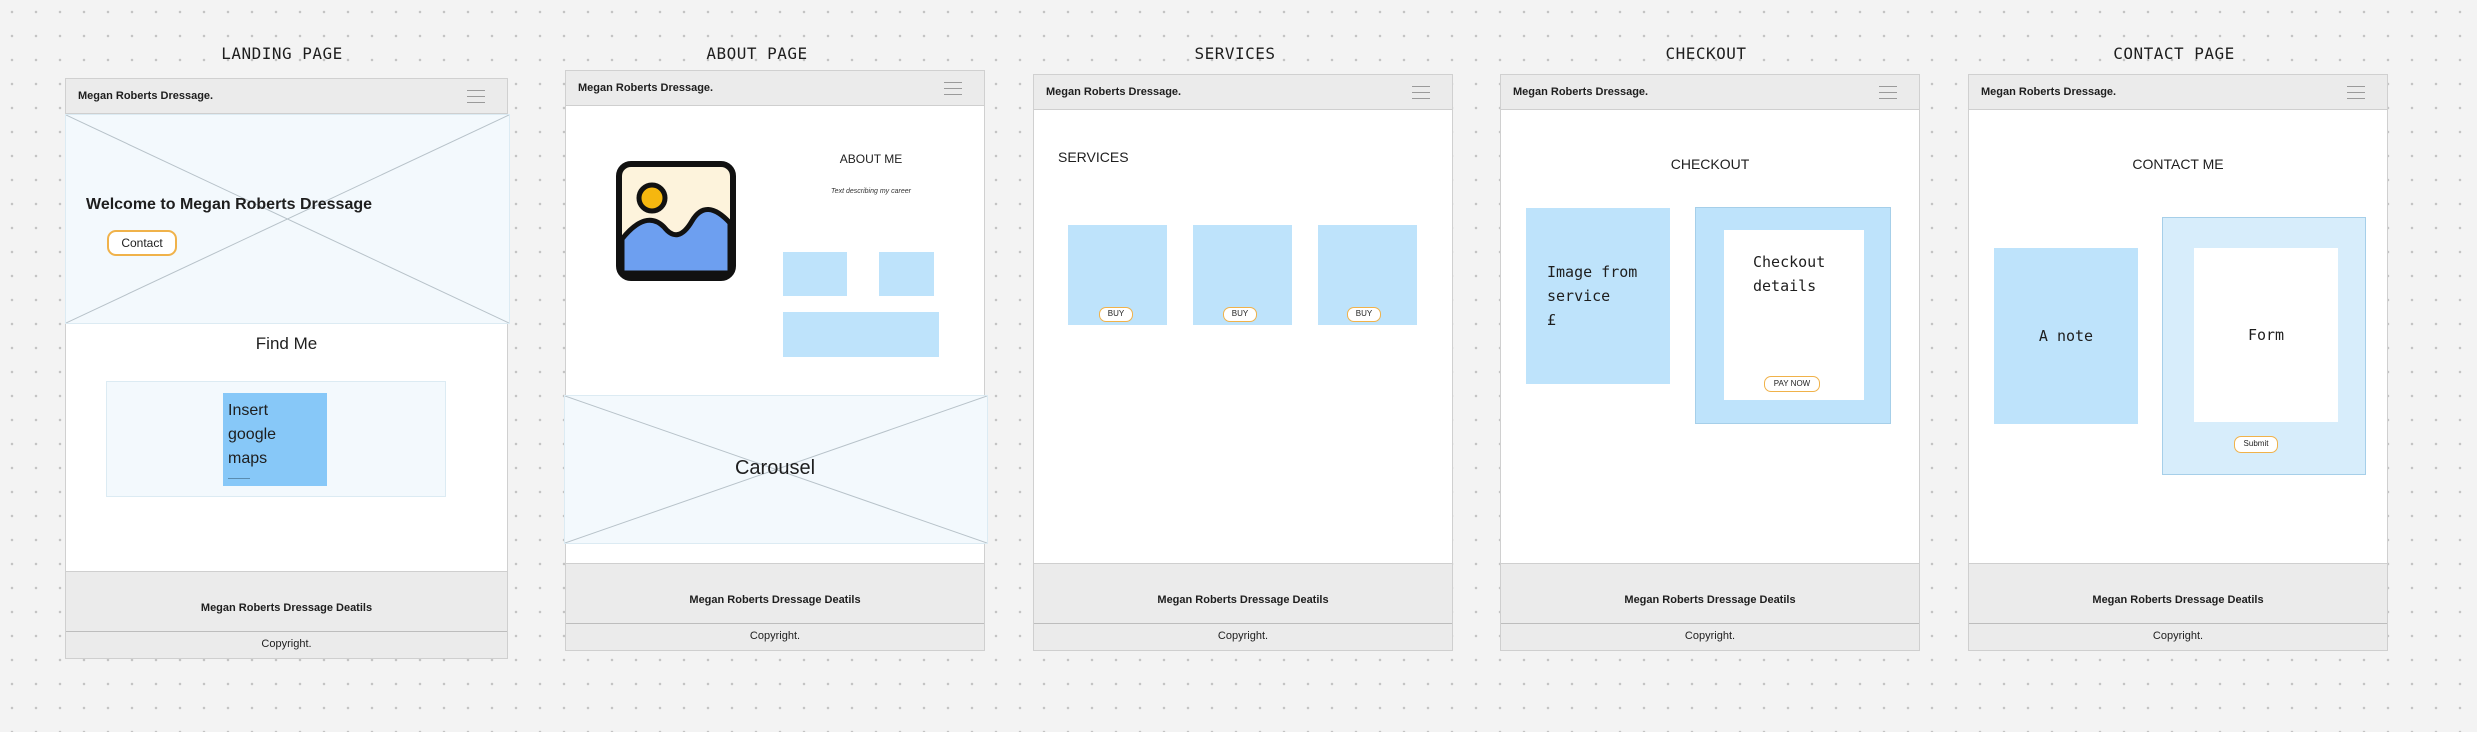  What do you see at coordinates (248, 410) in the screenshot?
I see `map-note-line: Insert` at bounding box center [248, 410].